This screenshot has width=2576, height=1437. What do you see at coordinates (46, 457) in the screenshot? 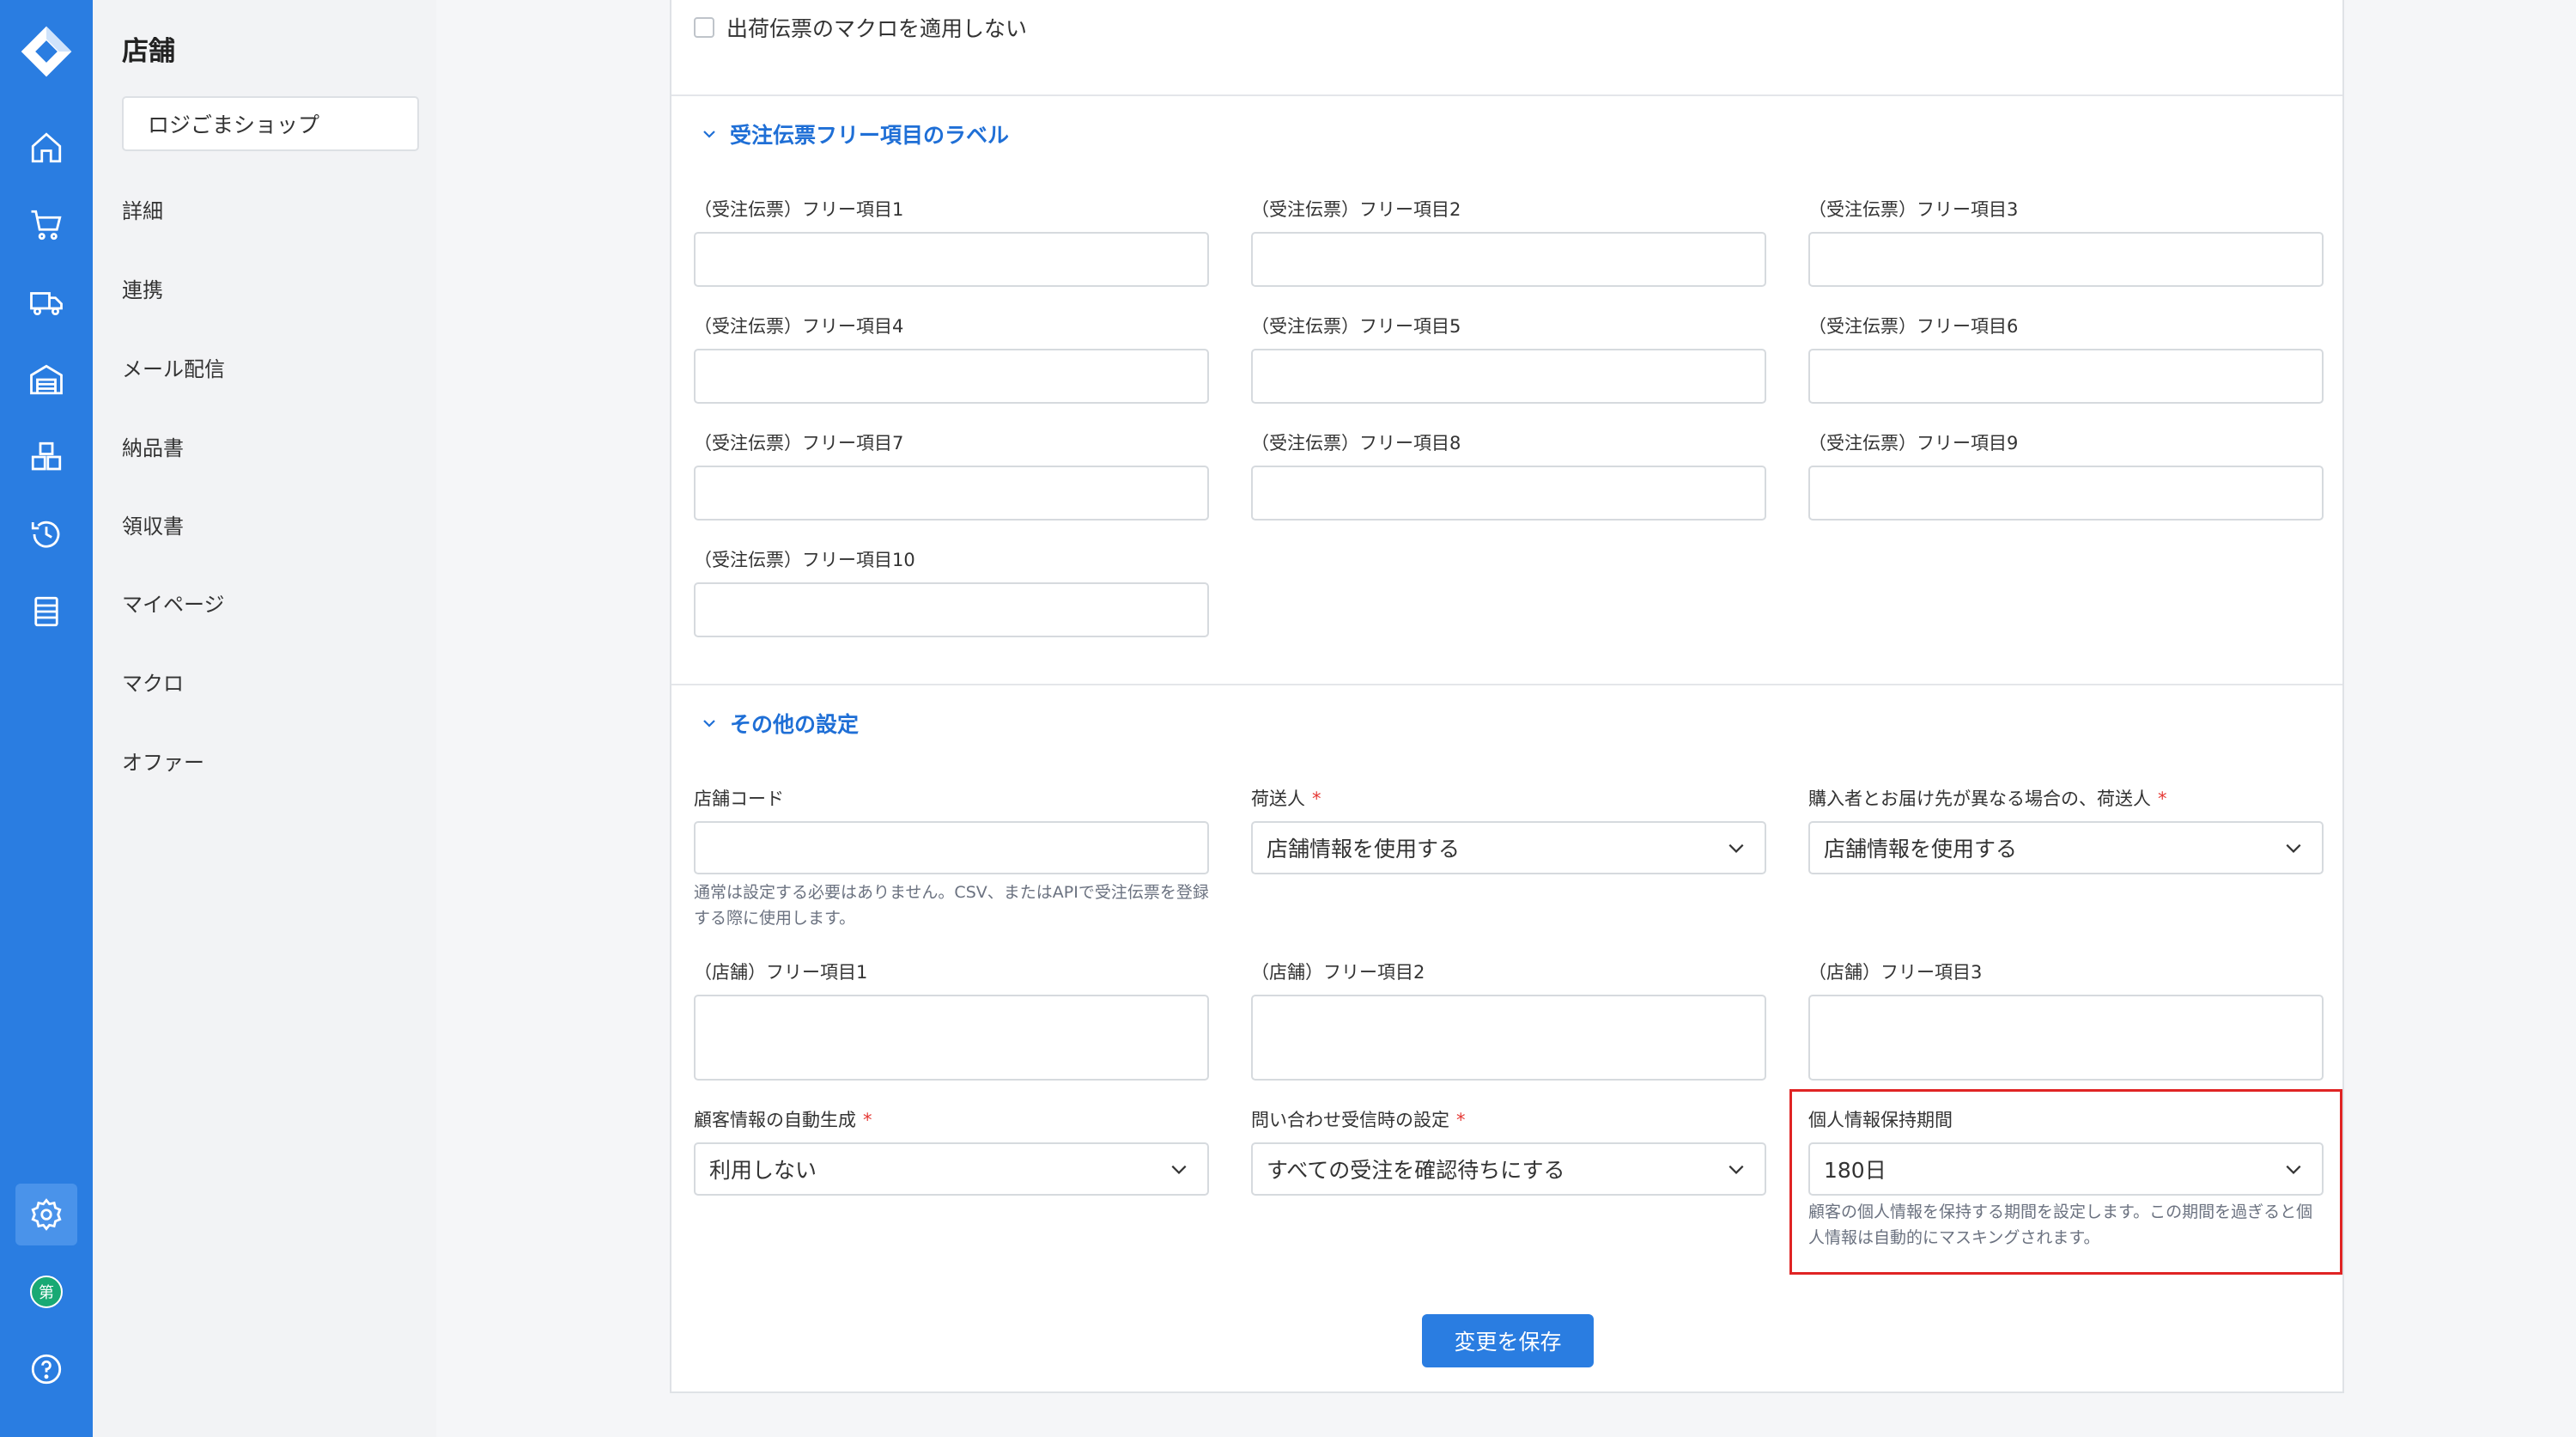
I see `boxes-icon` at bounding box center [46, 457].